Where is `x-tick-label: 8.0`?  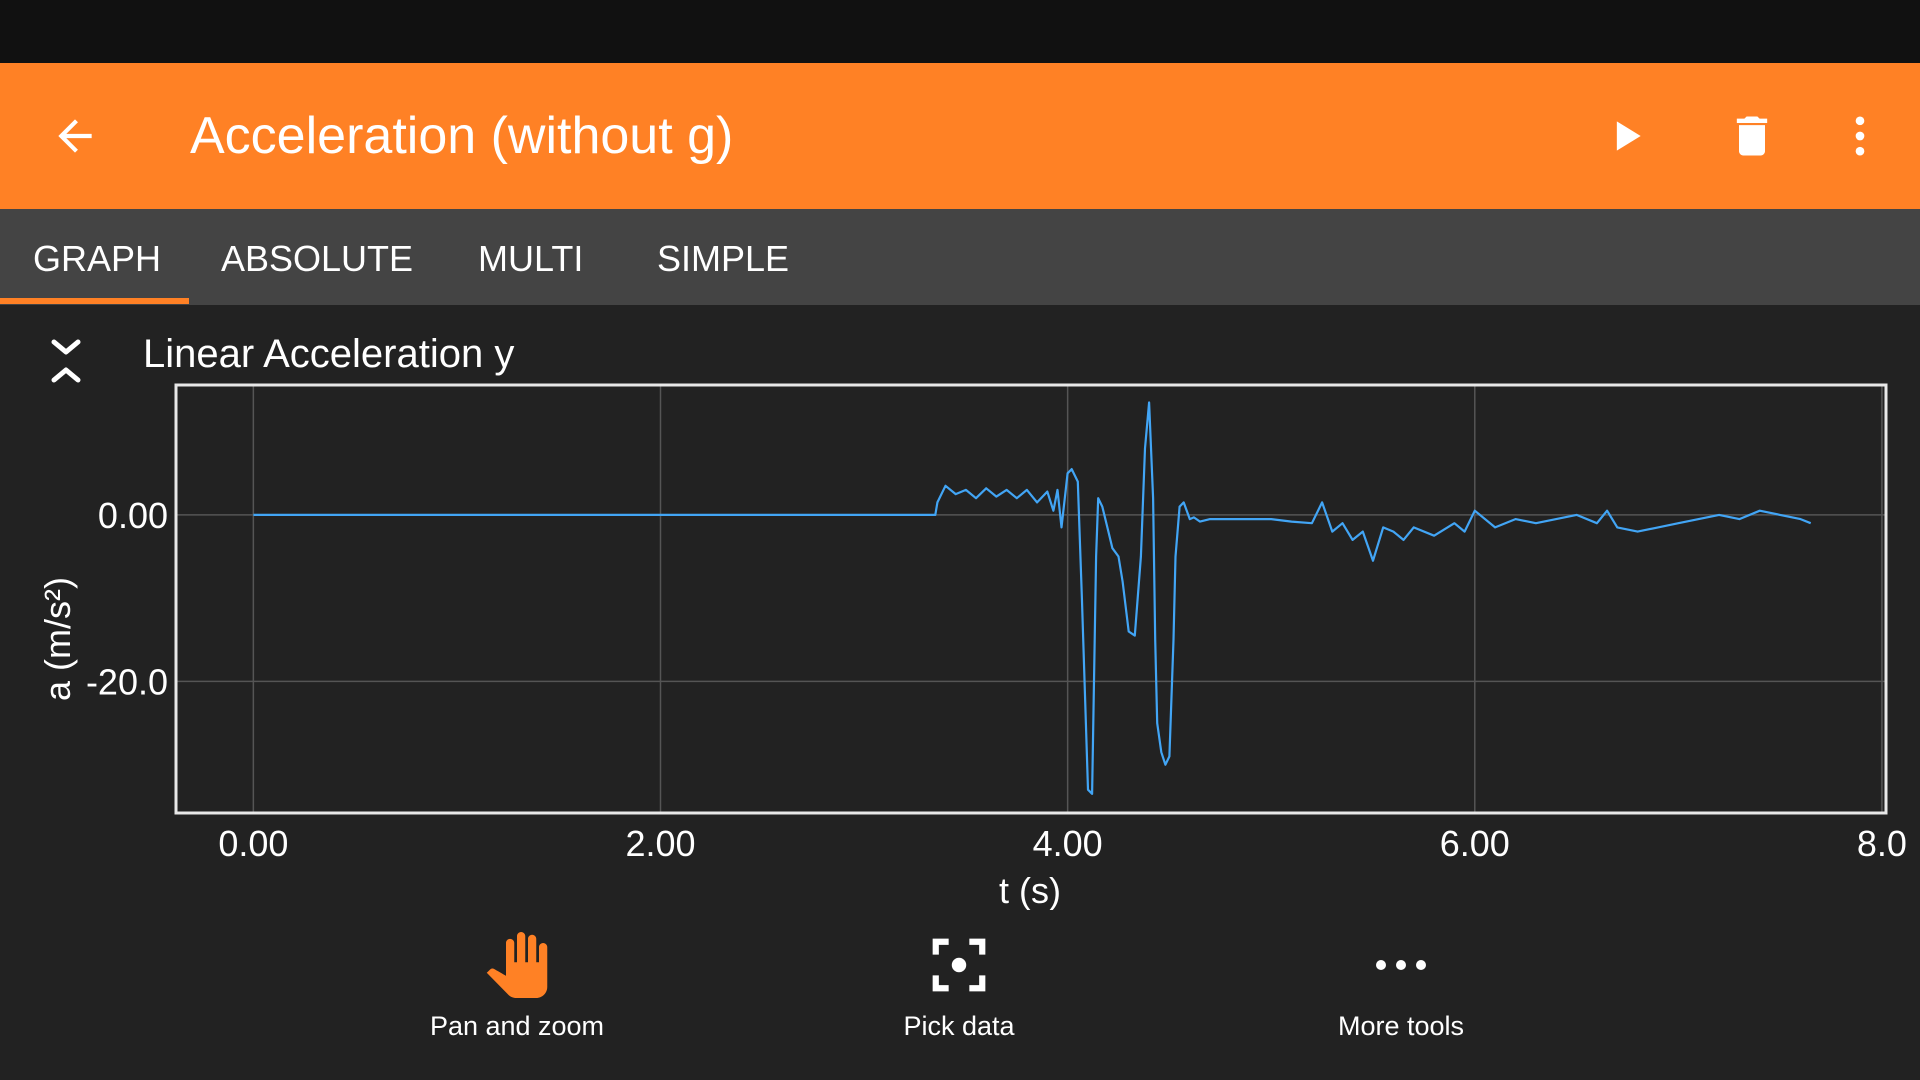
x-tick-label: 8.0 is located at coordinates (1882, 843).